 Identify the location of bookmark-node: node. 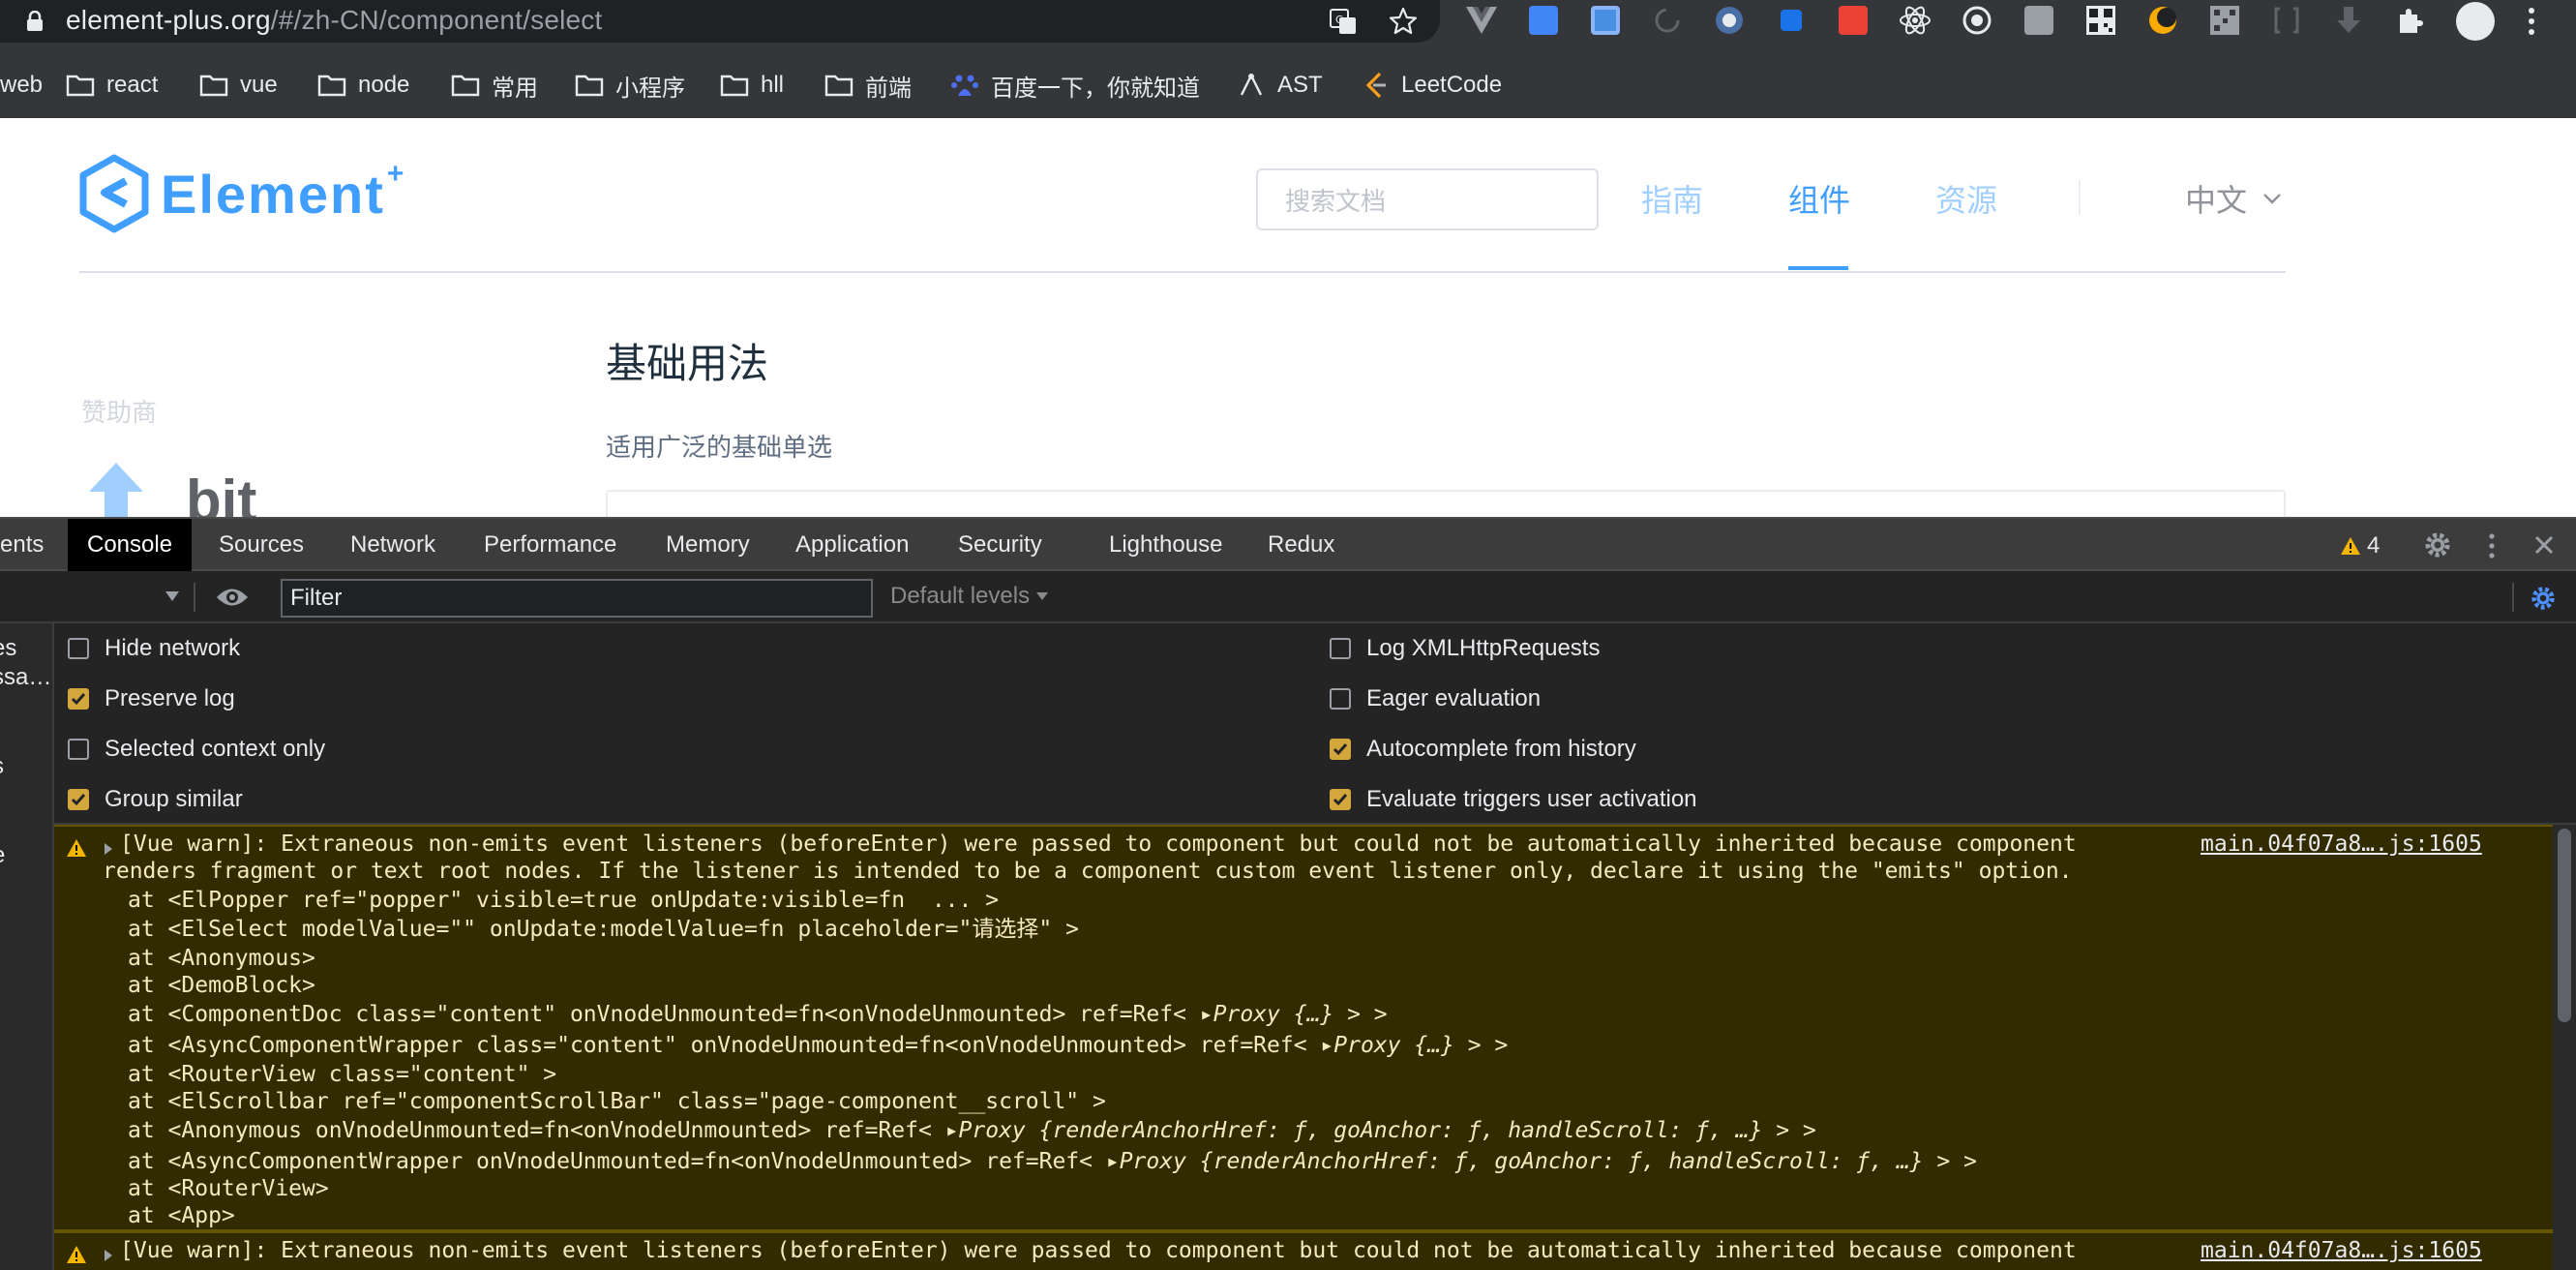
(363, 85).